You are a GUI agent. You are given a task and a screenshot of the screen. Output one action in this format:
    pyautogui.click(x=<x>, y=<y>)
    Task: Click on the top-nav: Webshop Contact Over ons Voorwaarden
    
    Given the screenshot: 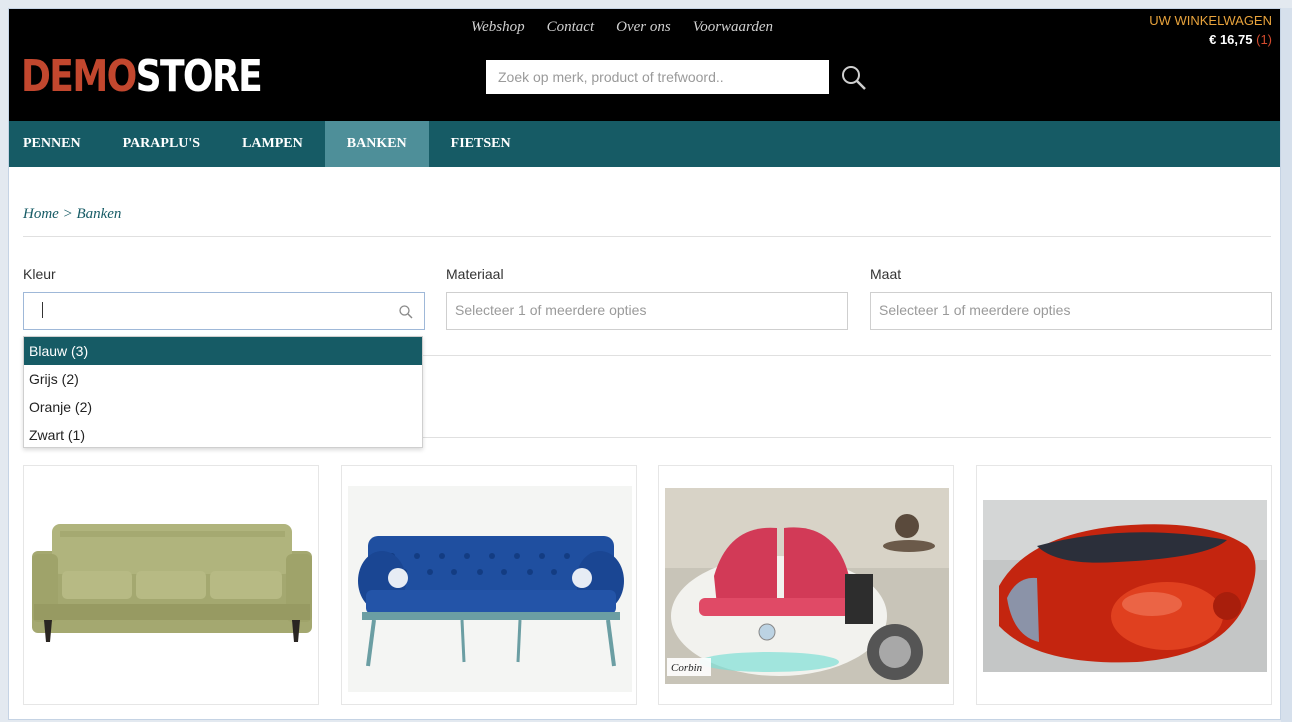 What is the action you would take?
    pyautogui.click(x=622, y=27)
    